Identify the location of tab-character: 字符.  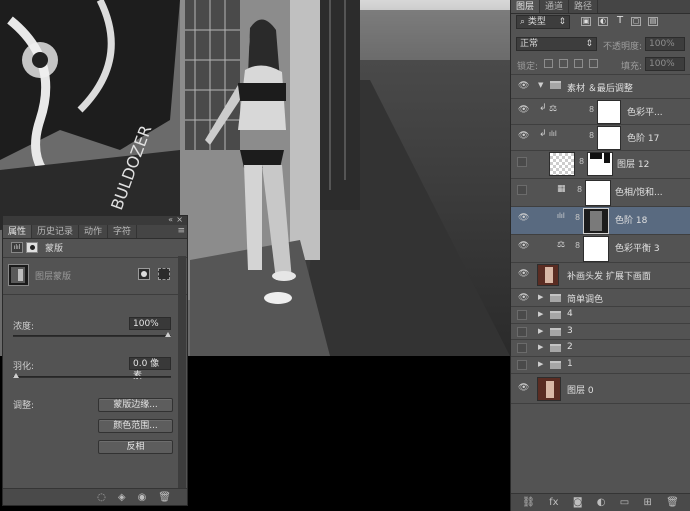
(123, 231).